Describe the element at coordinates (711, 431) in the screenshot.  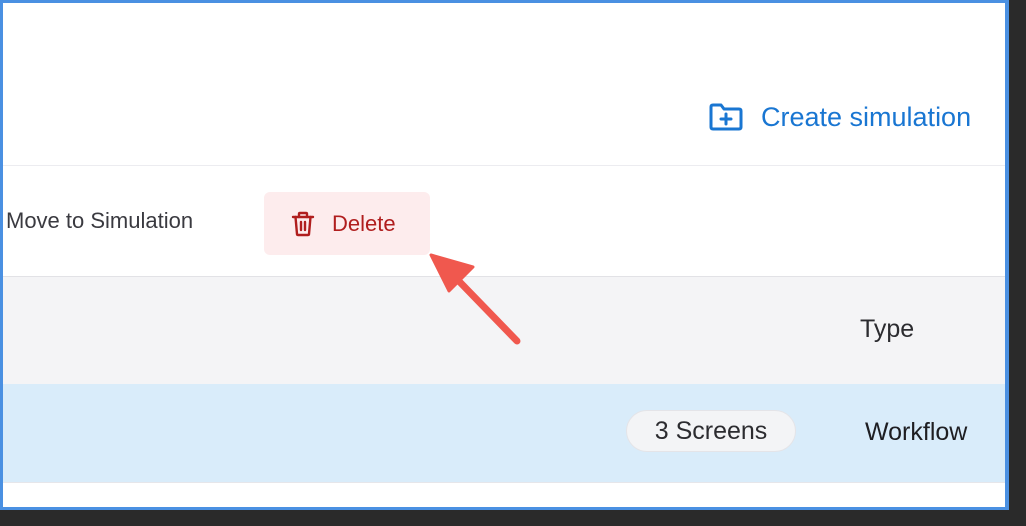
I see `screens-count-badge: 3 Screens` at that location.